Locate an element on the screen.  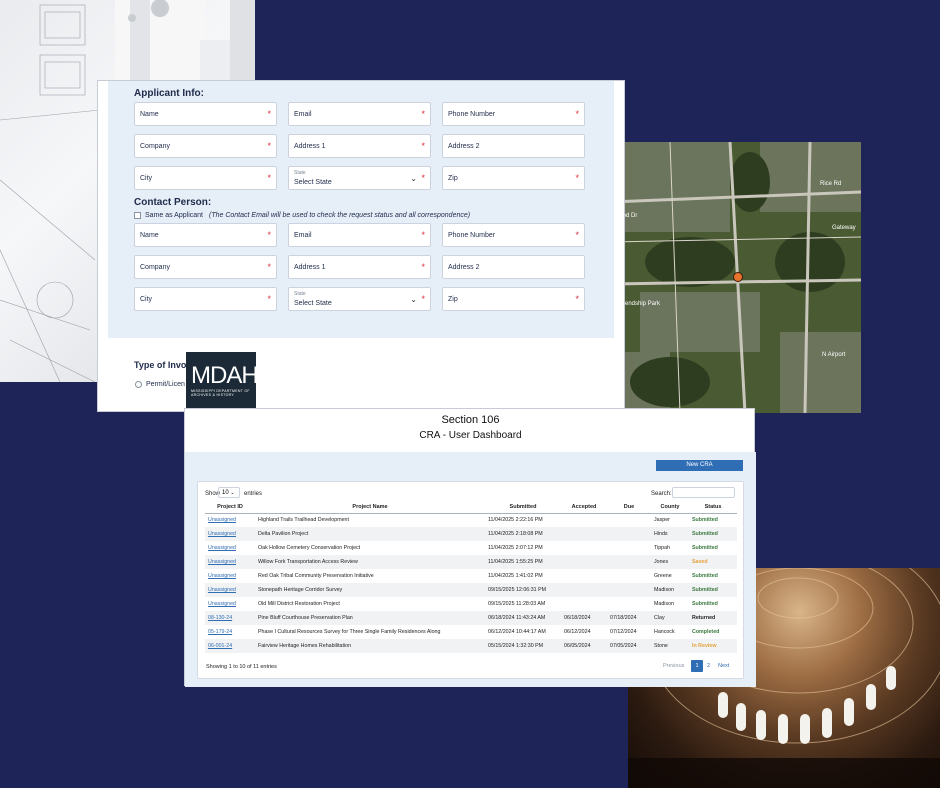
permit-radio is located at coordinates (138, 384).